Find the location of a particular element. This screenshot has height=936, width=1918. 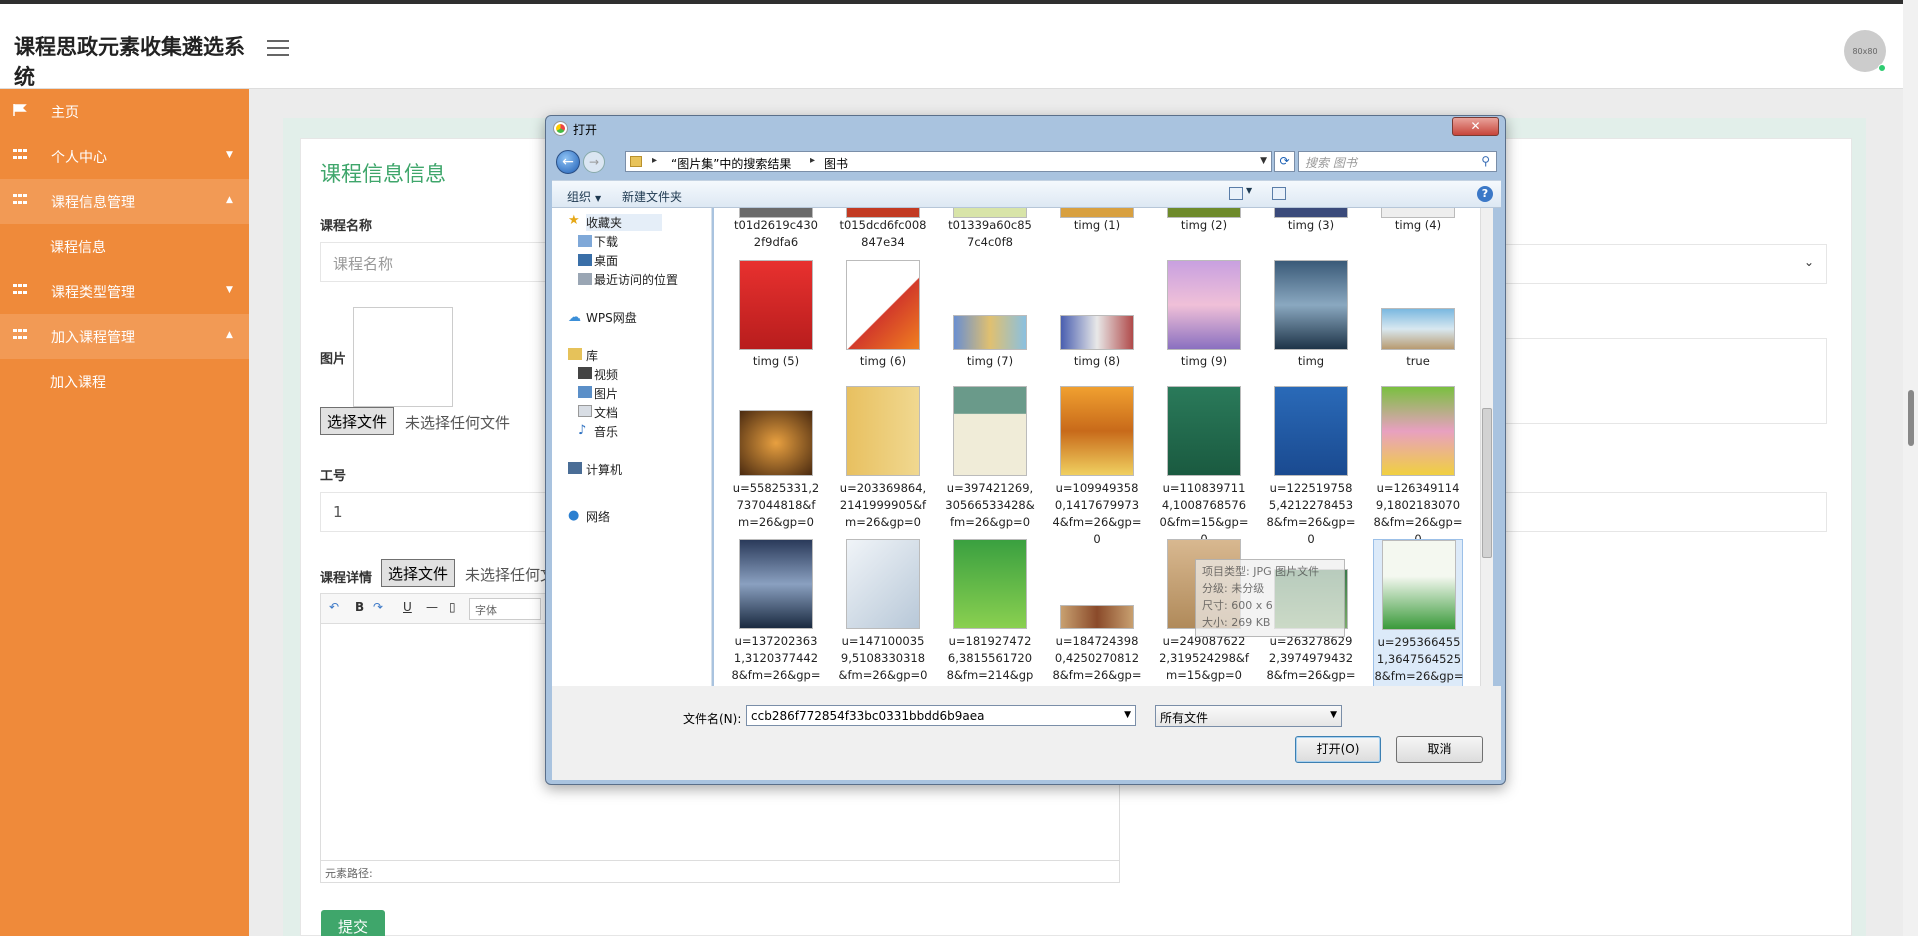

refresh-icon: ⟳ is located at coordinates (1284, 161).